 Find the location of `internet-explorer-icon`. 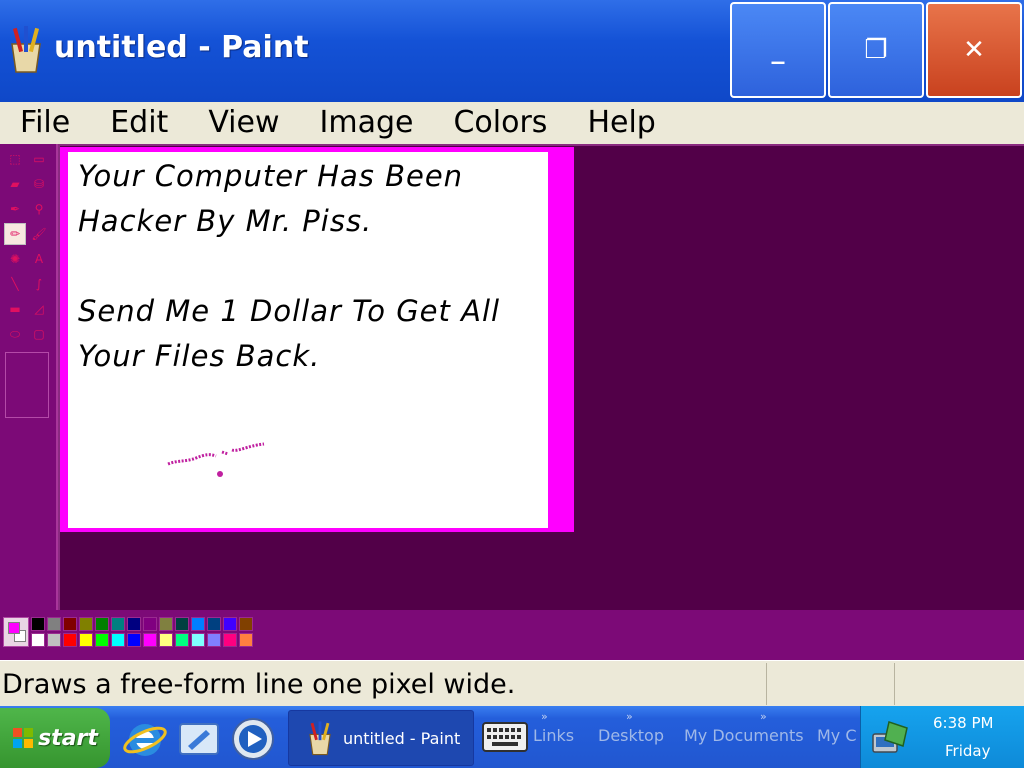

internet-explorer-icon is located at coordinates (145, 739).